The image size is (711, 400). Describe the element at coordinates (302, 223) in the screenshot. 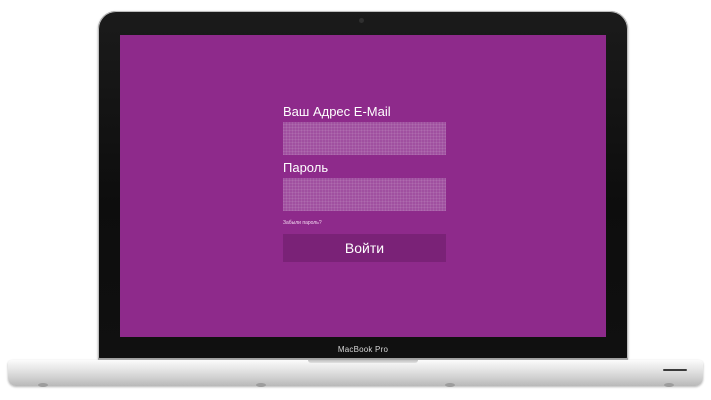

I see `forgot-password-link: Забыли пароль?` at that location.